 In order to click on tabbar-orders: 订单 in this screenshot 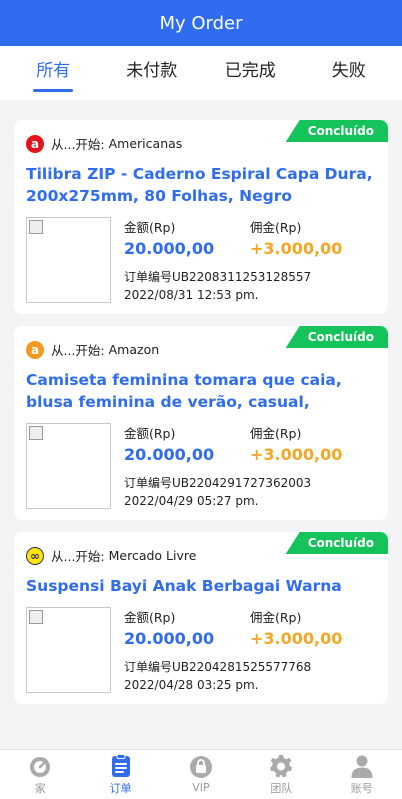, I will do `click(120, 774)`.